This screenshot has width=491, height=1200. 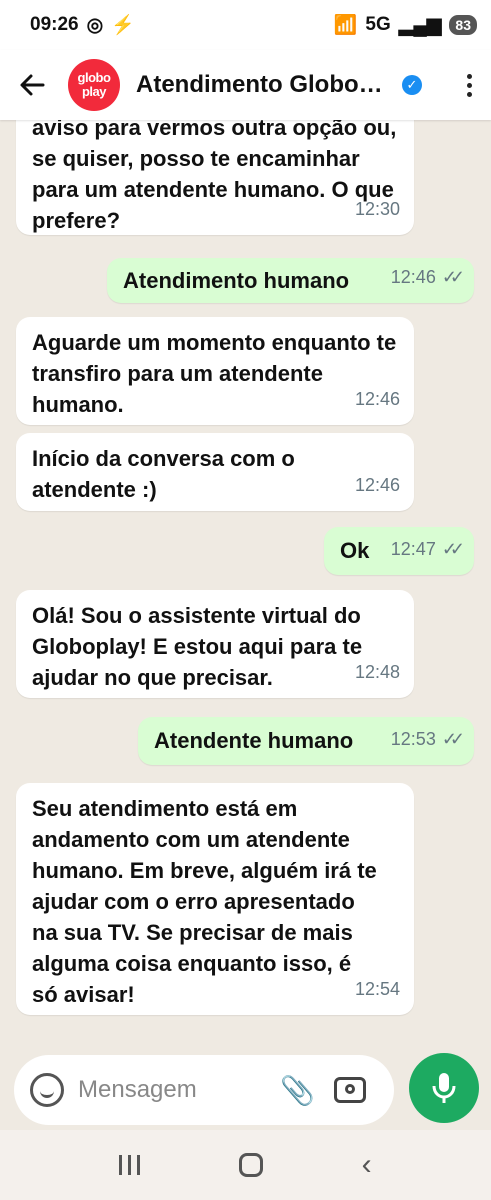 I want to click on message-input, so click(x=173, y=1090).